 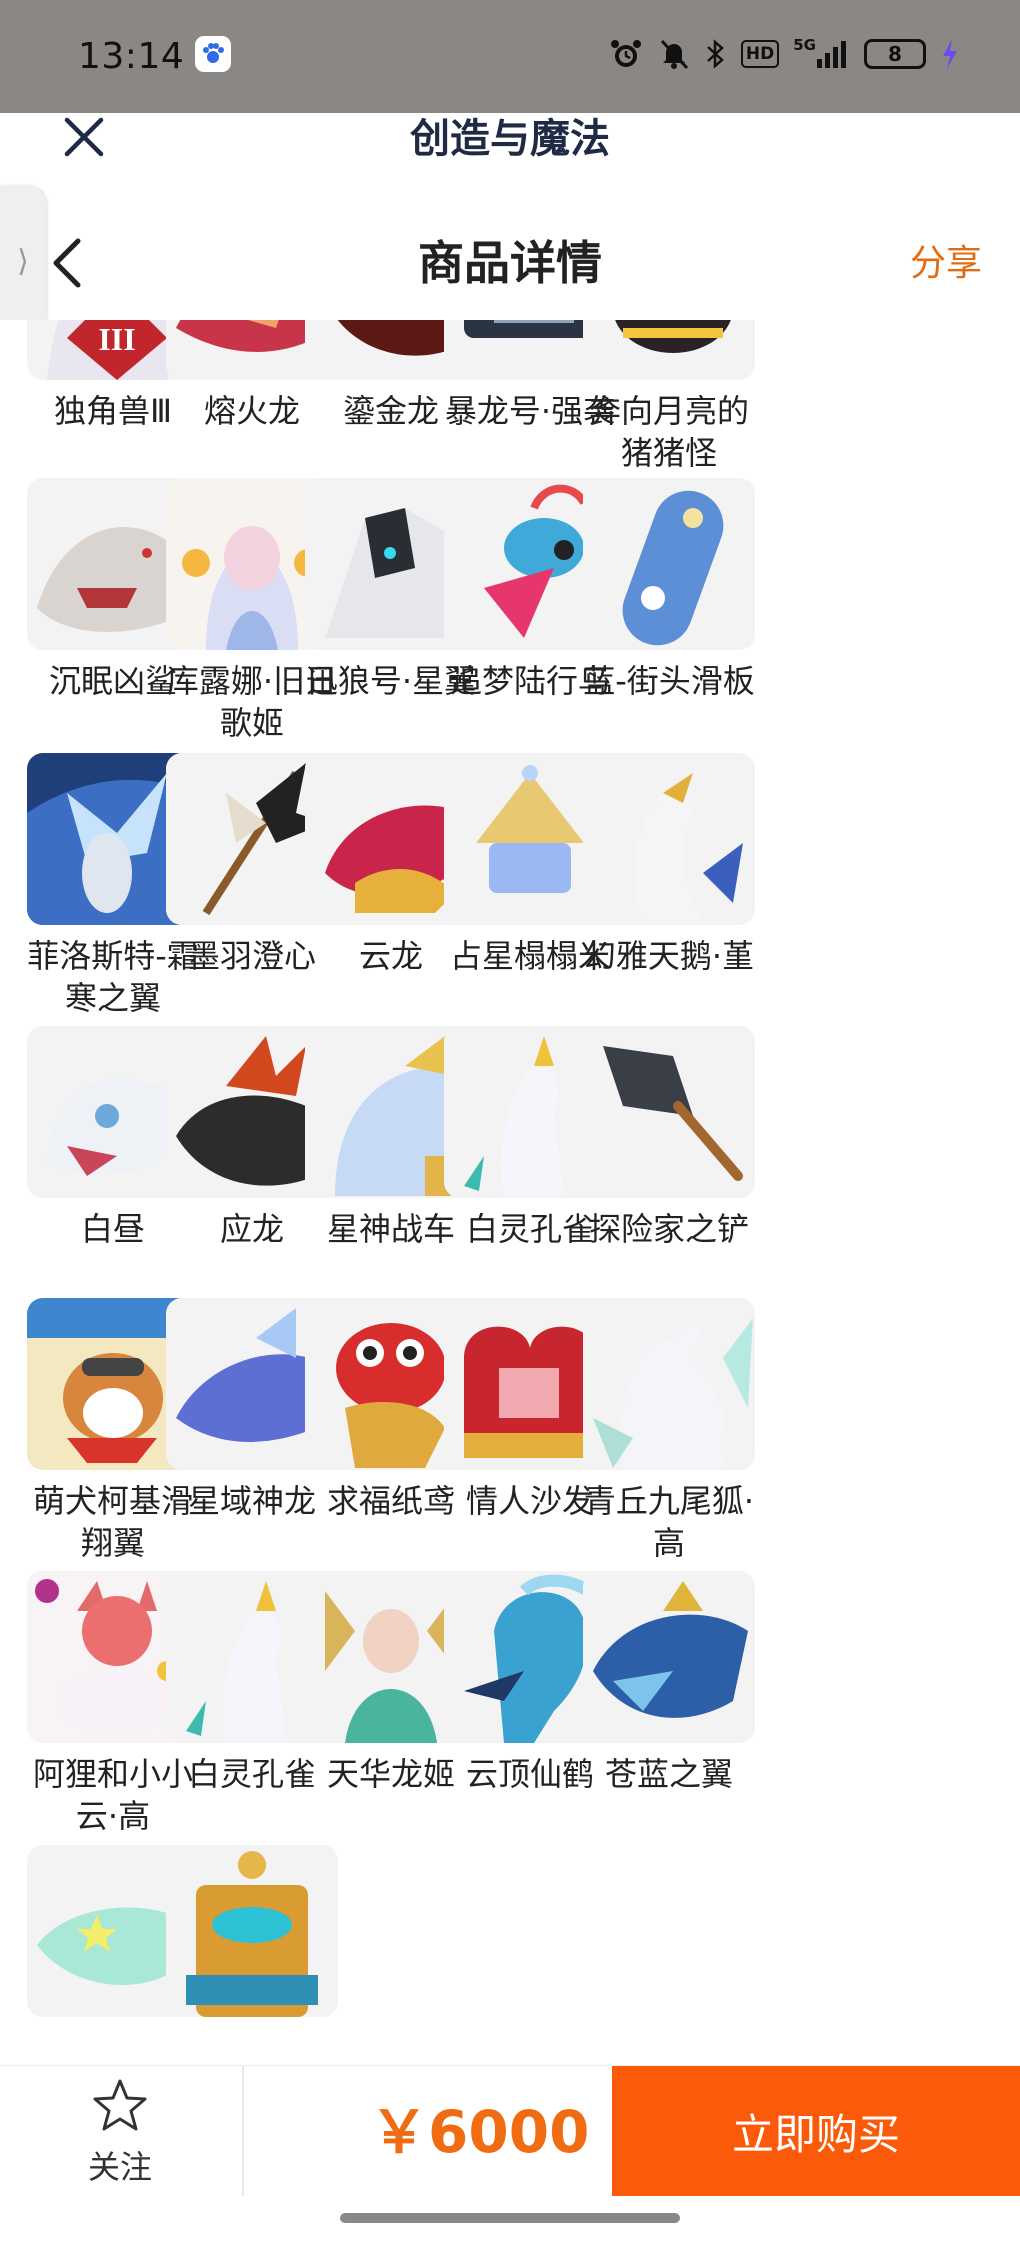 I want to click on svg-text: III, so click(x=116, y=339).